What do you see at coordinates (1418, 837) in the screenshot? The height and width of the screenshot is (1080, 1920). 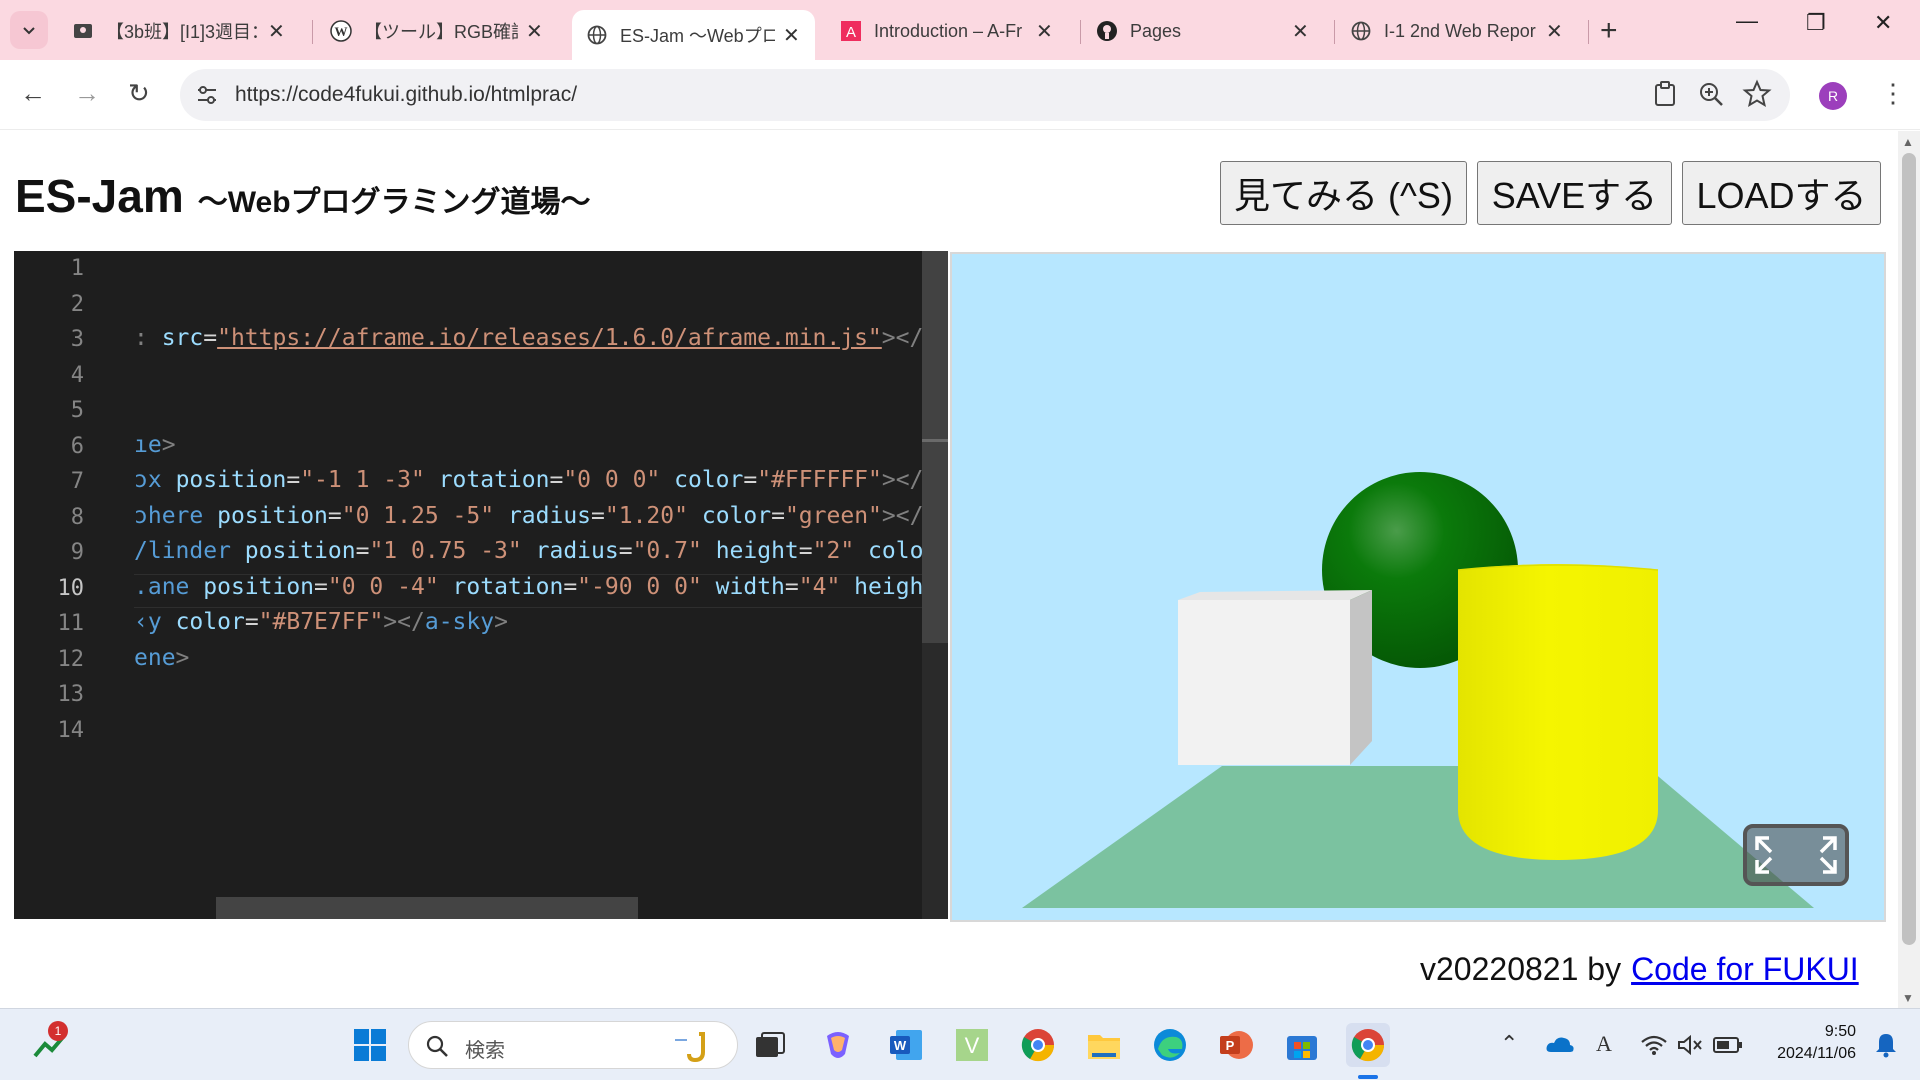 I see `ground-plane` at bounding box center [1418, 837].